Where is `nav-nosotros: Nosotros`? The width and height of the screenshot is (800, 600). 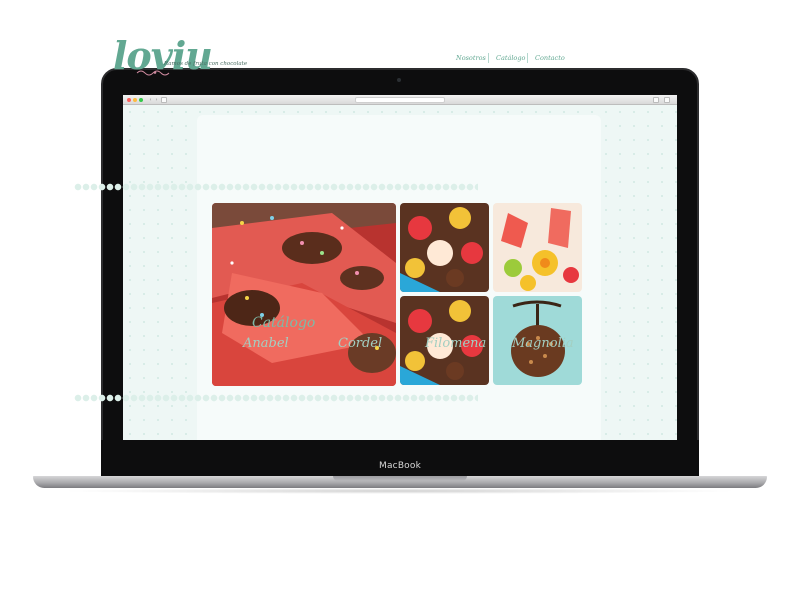
nav-nosotros: Nosotros is located at coordinates (471, 58).